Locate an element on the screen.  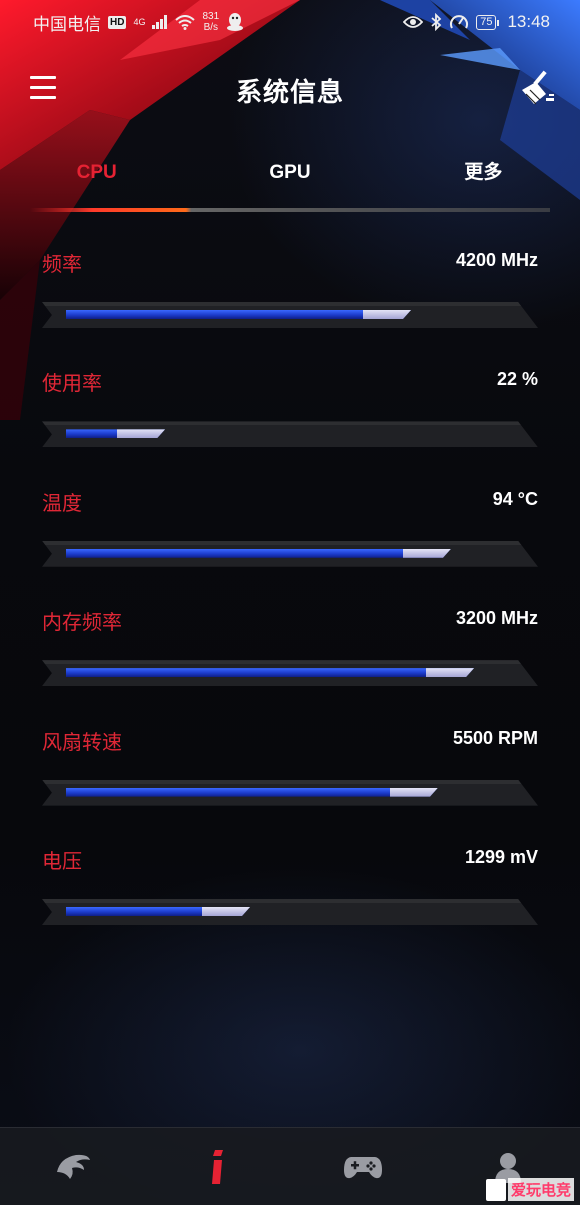
metric-label: 风扇转速 is located at coordinates (82, 742).